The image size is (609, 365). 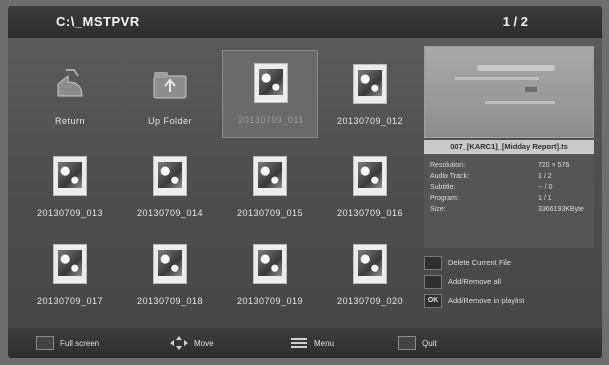 I want to click on add-remove-all-action: Add/Remove all, so click(x=510, y=283).